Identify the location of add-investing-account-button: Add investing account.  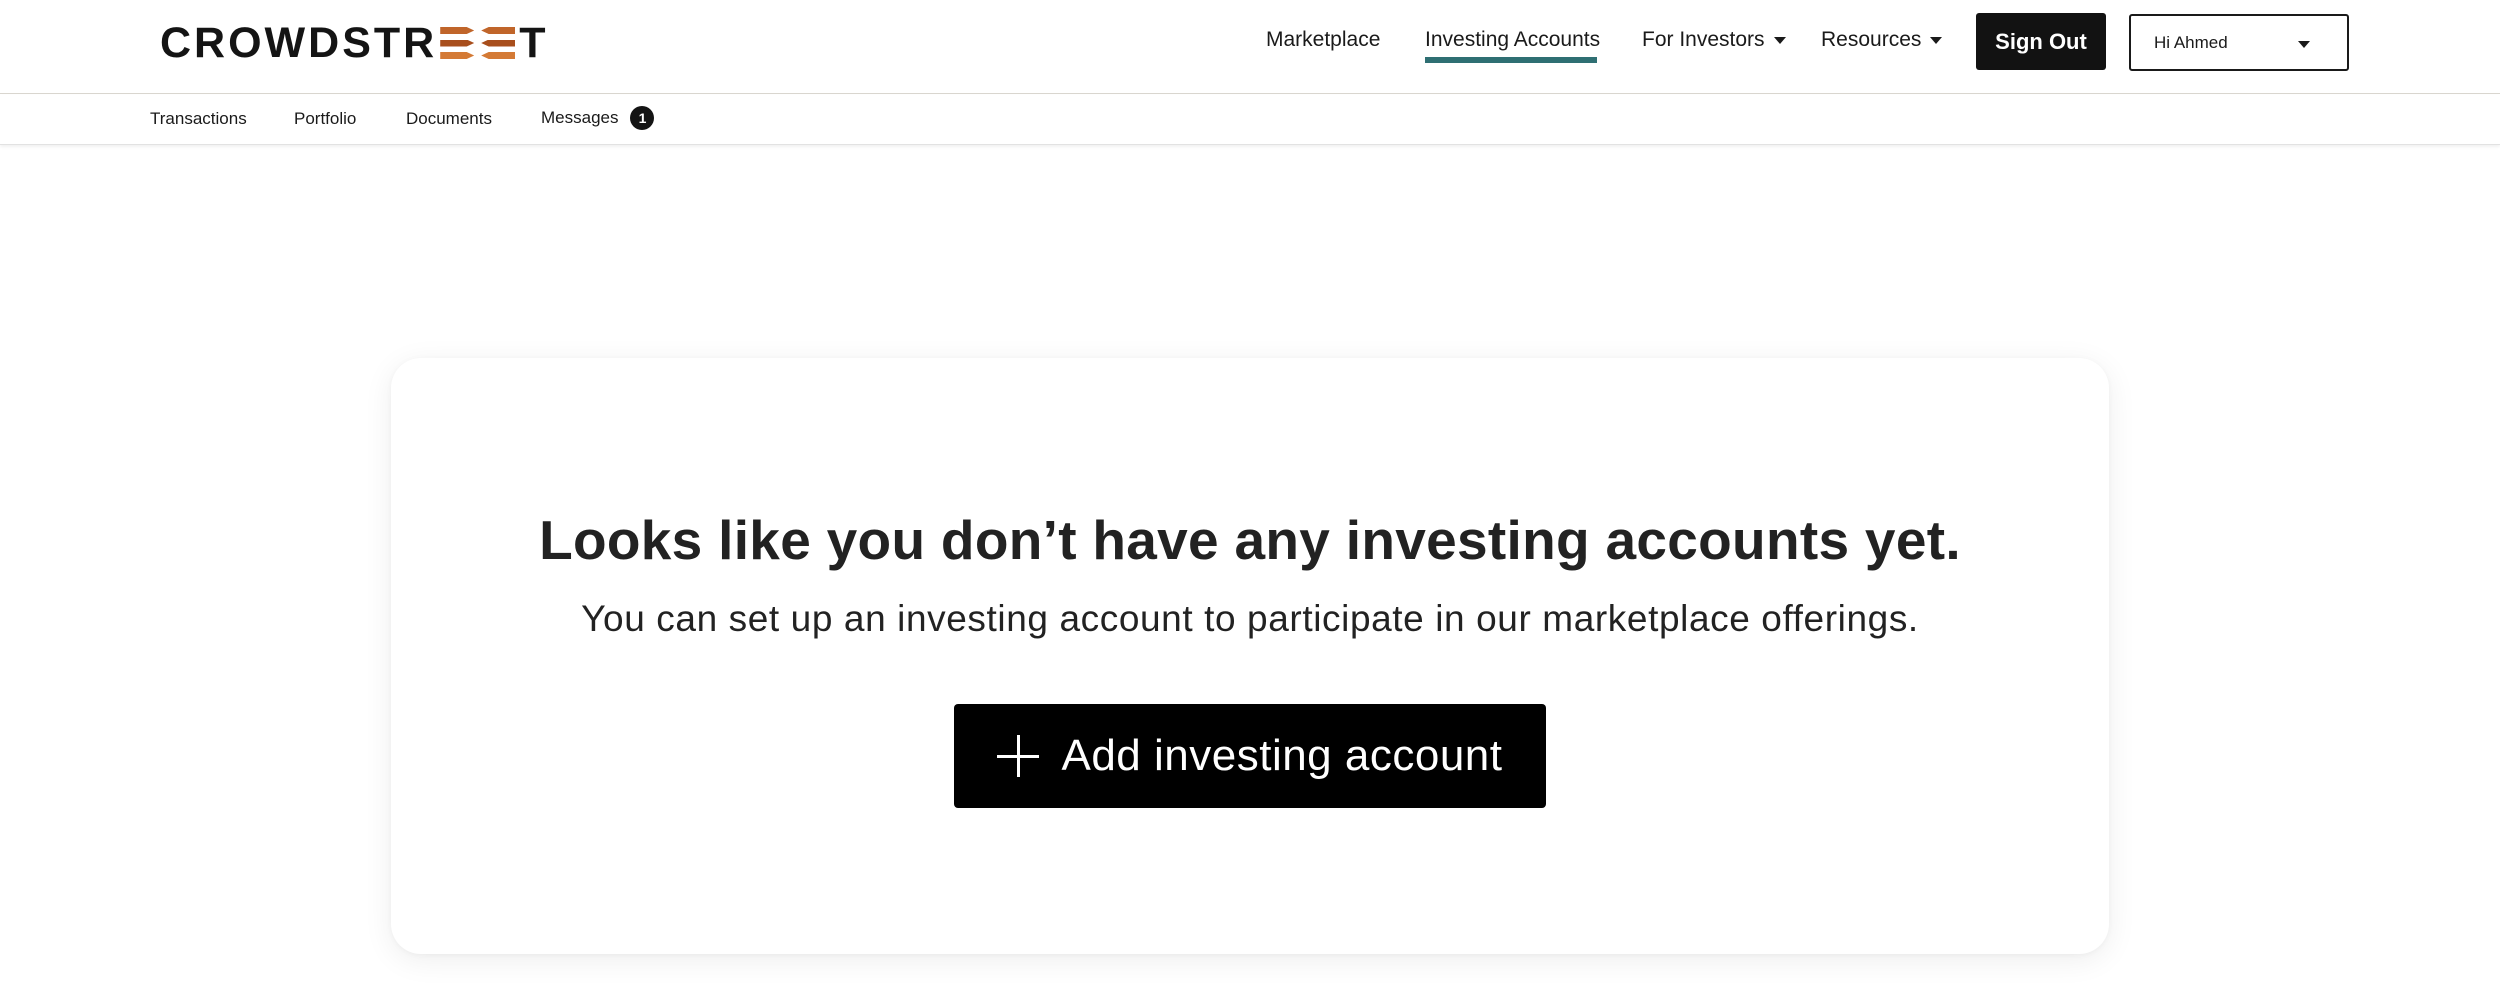
(1250, 756).